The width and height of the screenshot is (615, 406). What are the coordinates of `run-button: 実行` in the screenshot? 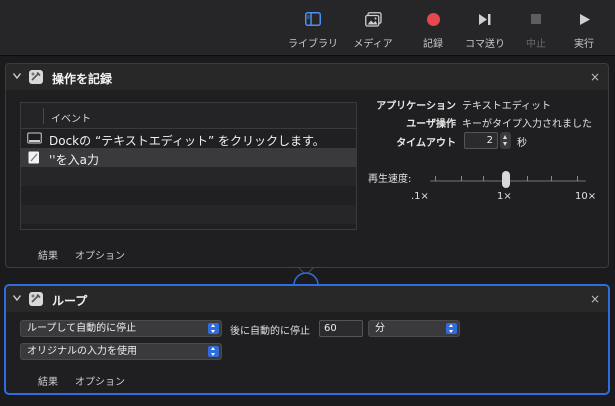 It's located at (584, 29).